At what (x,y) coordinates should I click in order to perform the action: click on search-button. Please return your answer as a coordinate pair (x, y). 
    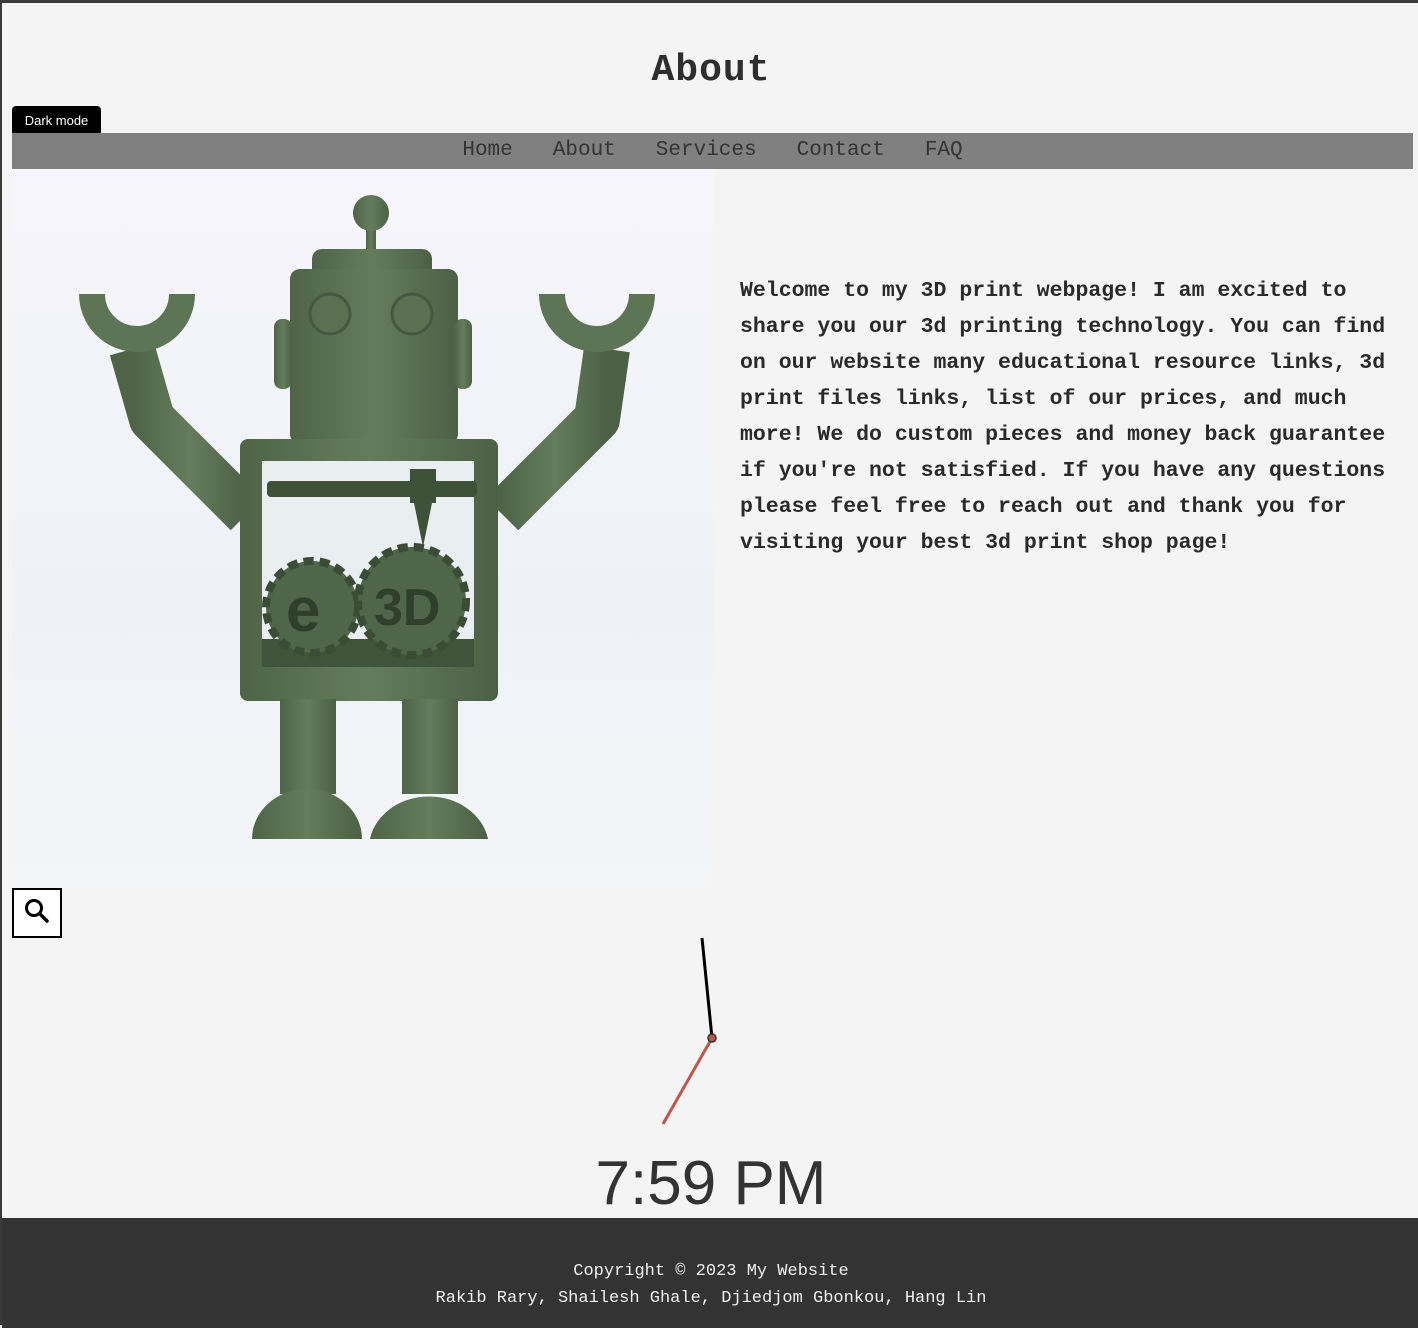
    Looking at the image, I should click on (37, 913).